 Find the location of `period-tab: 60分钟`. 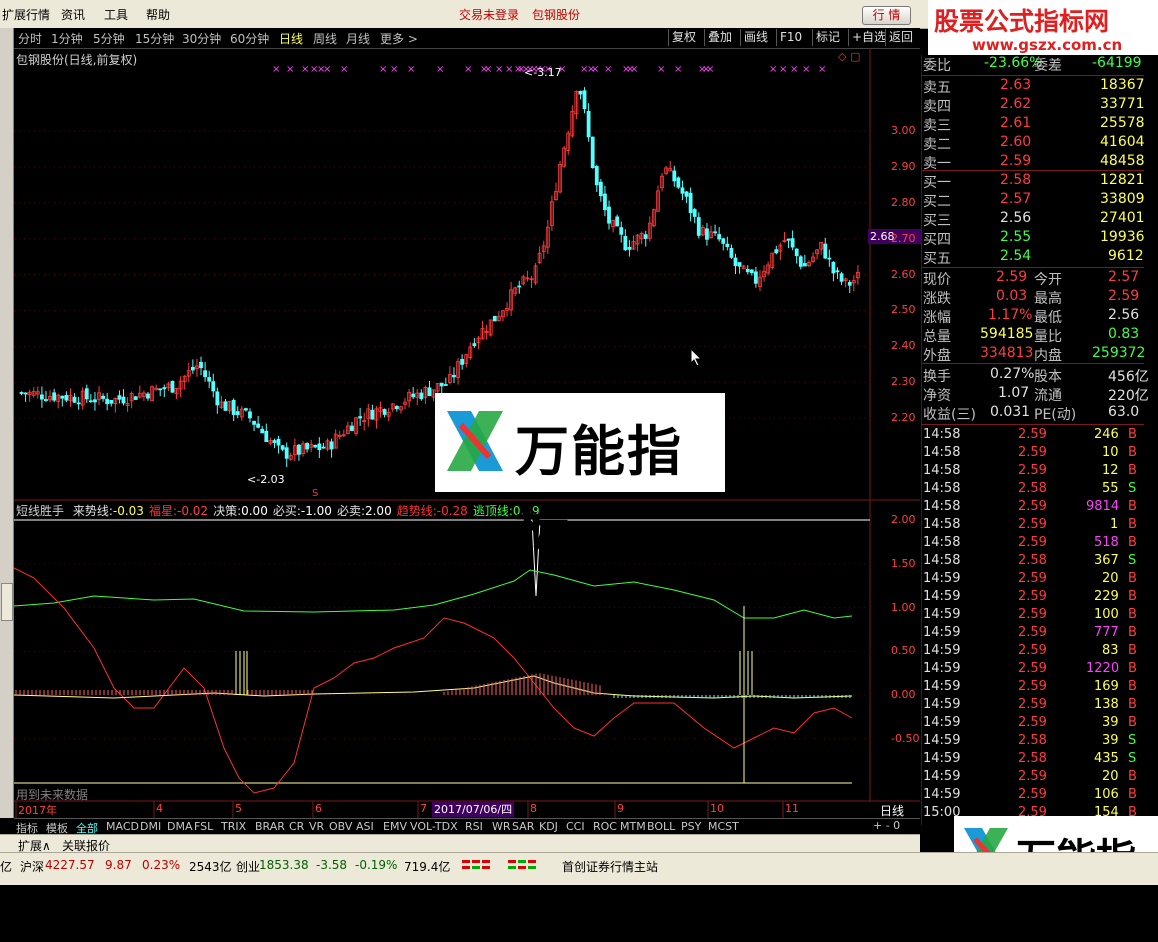

period-tab: 60分钟 is located at coordinates (249, 38).